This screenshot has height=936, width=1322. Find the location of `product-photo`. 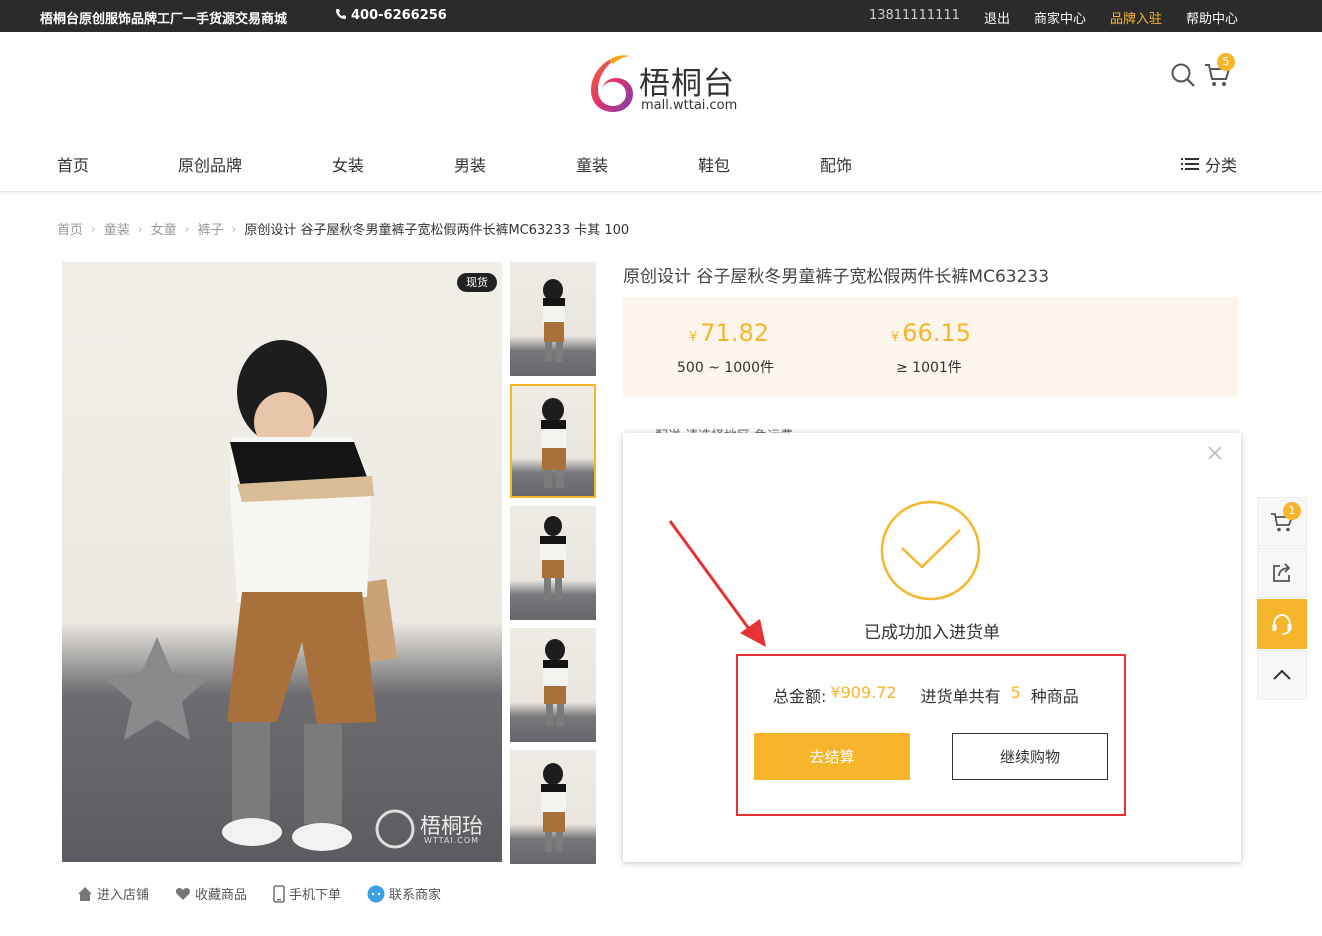

product-photo is located at coordinates (259, 595).